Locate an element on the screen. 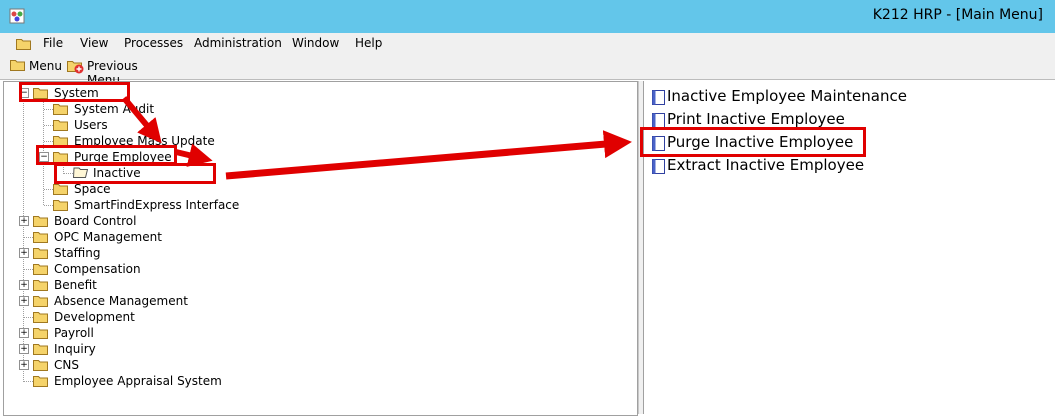  app-icon is located at coordinates (17, 16).